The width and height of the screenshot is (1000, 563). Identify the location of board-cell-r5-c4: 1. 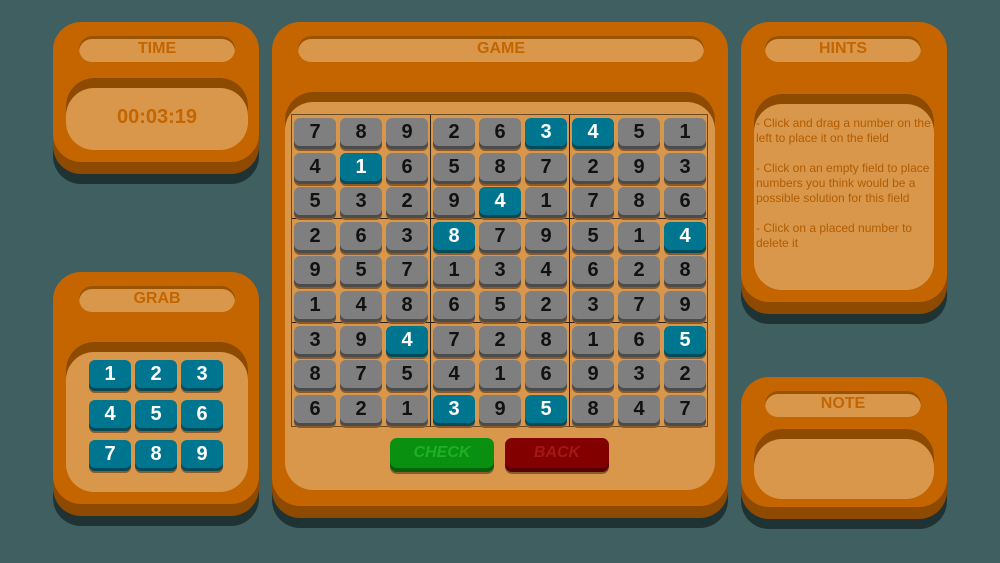
(454, 270).